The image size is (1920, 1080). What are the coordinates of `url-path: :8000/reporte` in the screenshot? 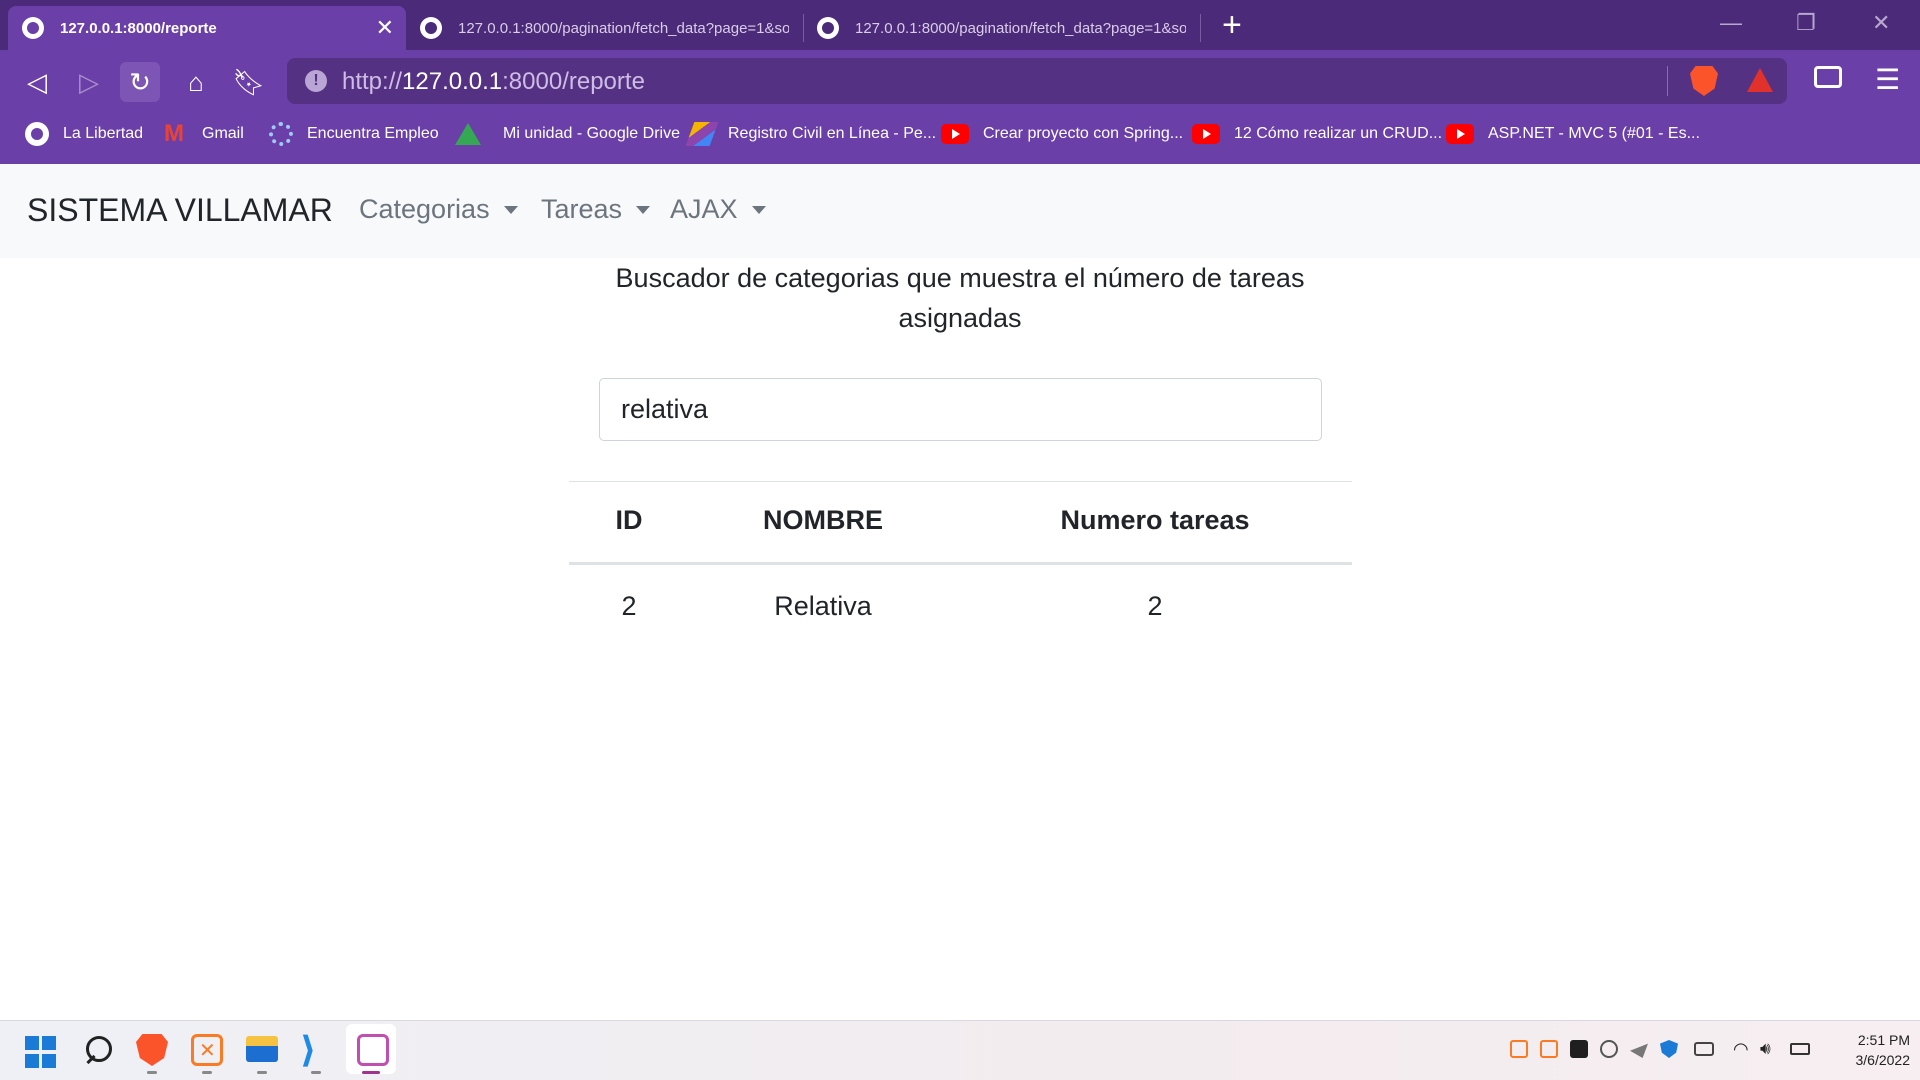 It's located at (573, 81).